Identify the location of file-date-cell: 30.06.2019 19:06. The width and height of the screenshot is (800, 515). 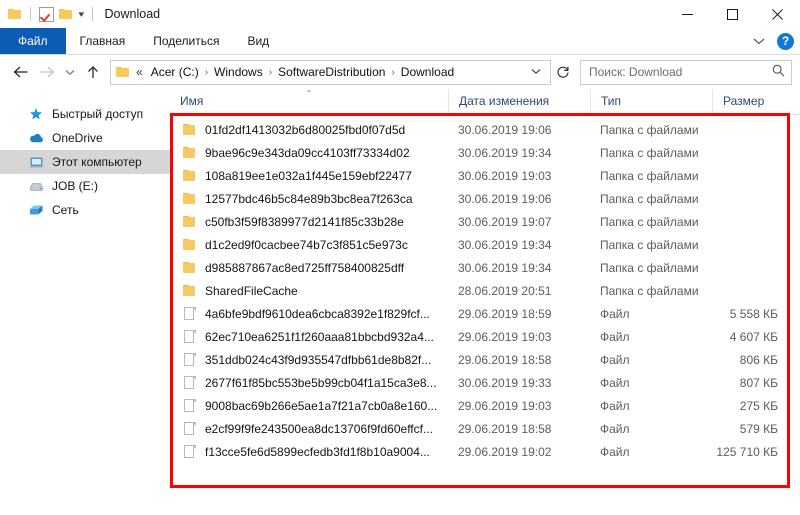
(505, 129).